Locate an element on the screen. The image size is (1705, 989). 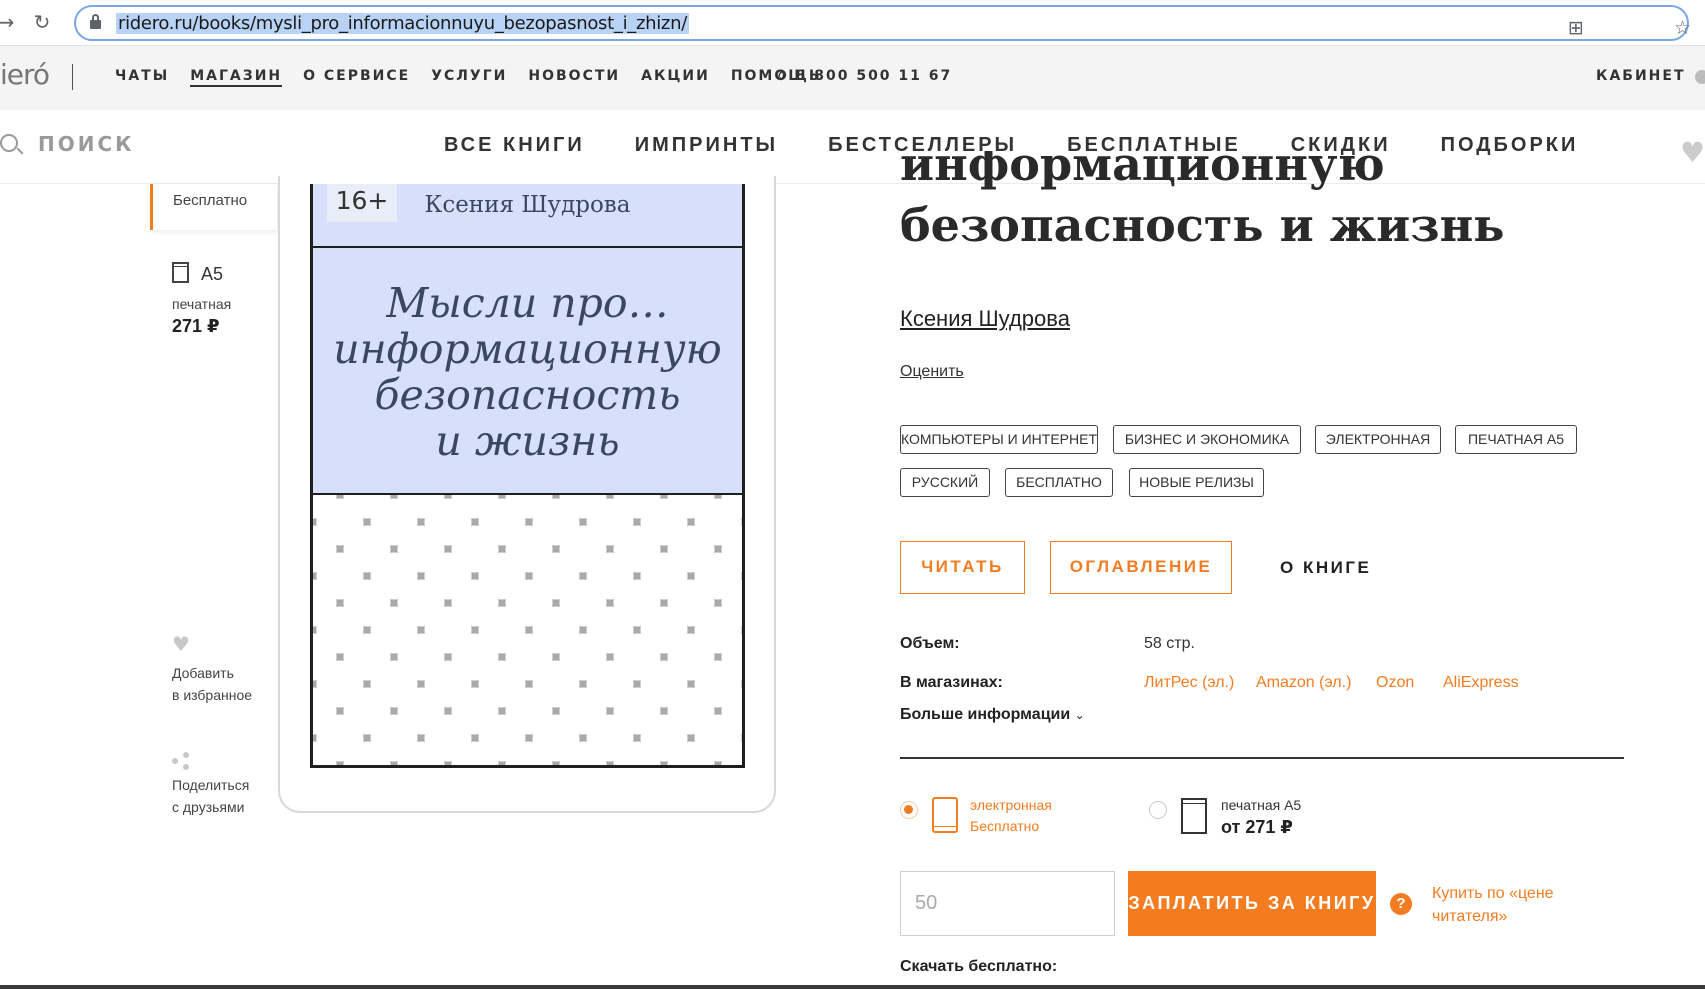
tag-new-releases: НОВЫЕ РЕЛИЗЫ is located at coordinates (1196, 482).